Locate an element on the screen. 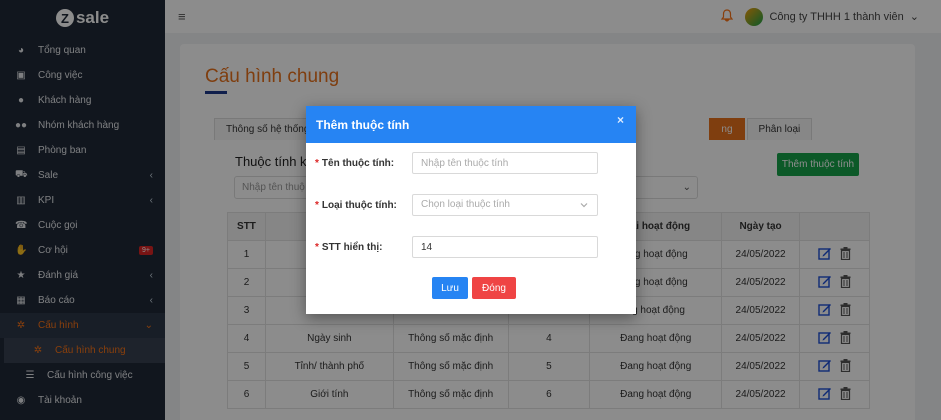  form-row-type: * Loại thuộc tính: Chọn loại thuộc tính is located at coordinates (456, 205).